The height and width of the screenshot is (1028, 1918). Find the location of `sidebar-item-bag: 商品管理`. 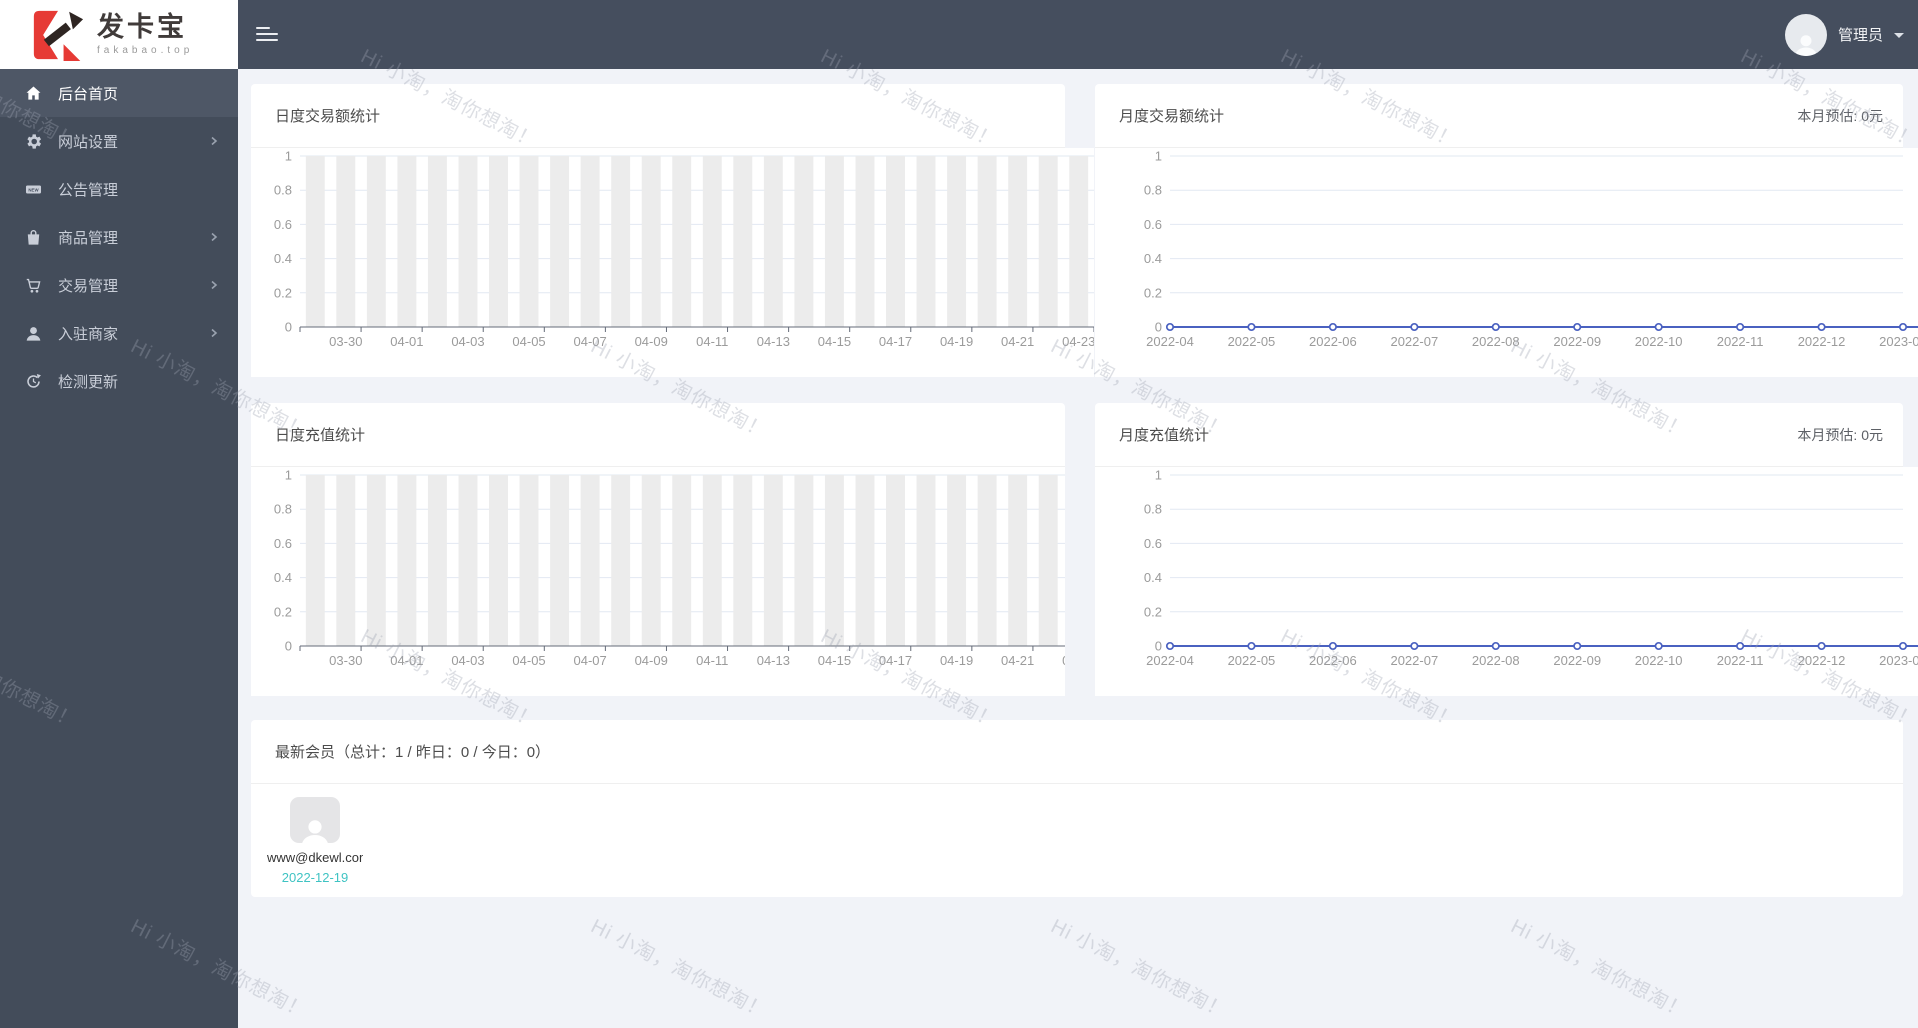

sidebar-item-bag: 商品管理 is located at coordinates (119, 237).